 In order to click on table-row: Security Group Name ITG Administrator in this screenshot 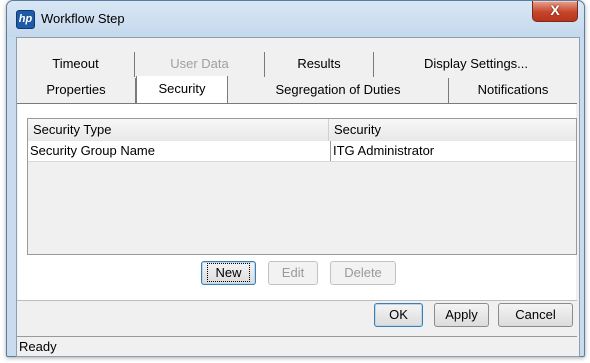, I will do `click(302, 151)`.